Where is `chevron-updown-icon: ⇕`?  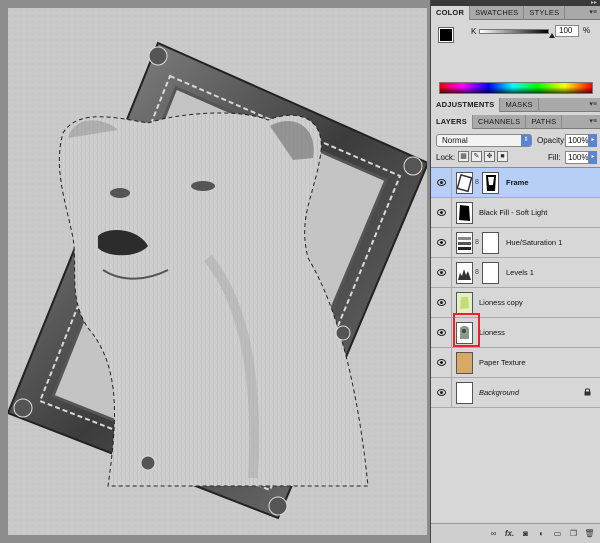 chevron-updown-icon: ⇕ is located at coordinates (526, 140).